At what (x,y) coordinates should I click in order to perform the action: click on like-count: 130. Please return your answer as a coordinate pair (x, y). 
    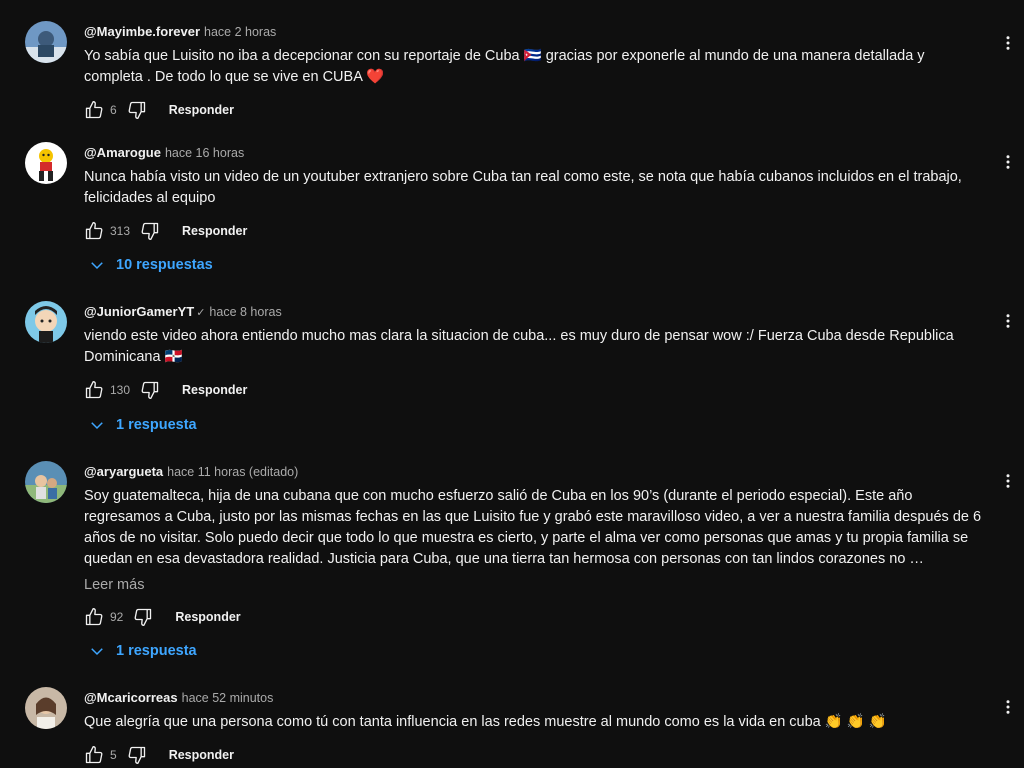
    Looking at the image, I should click on (120, 390).